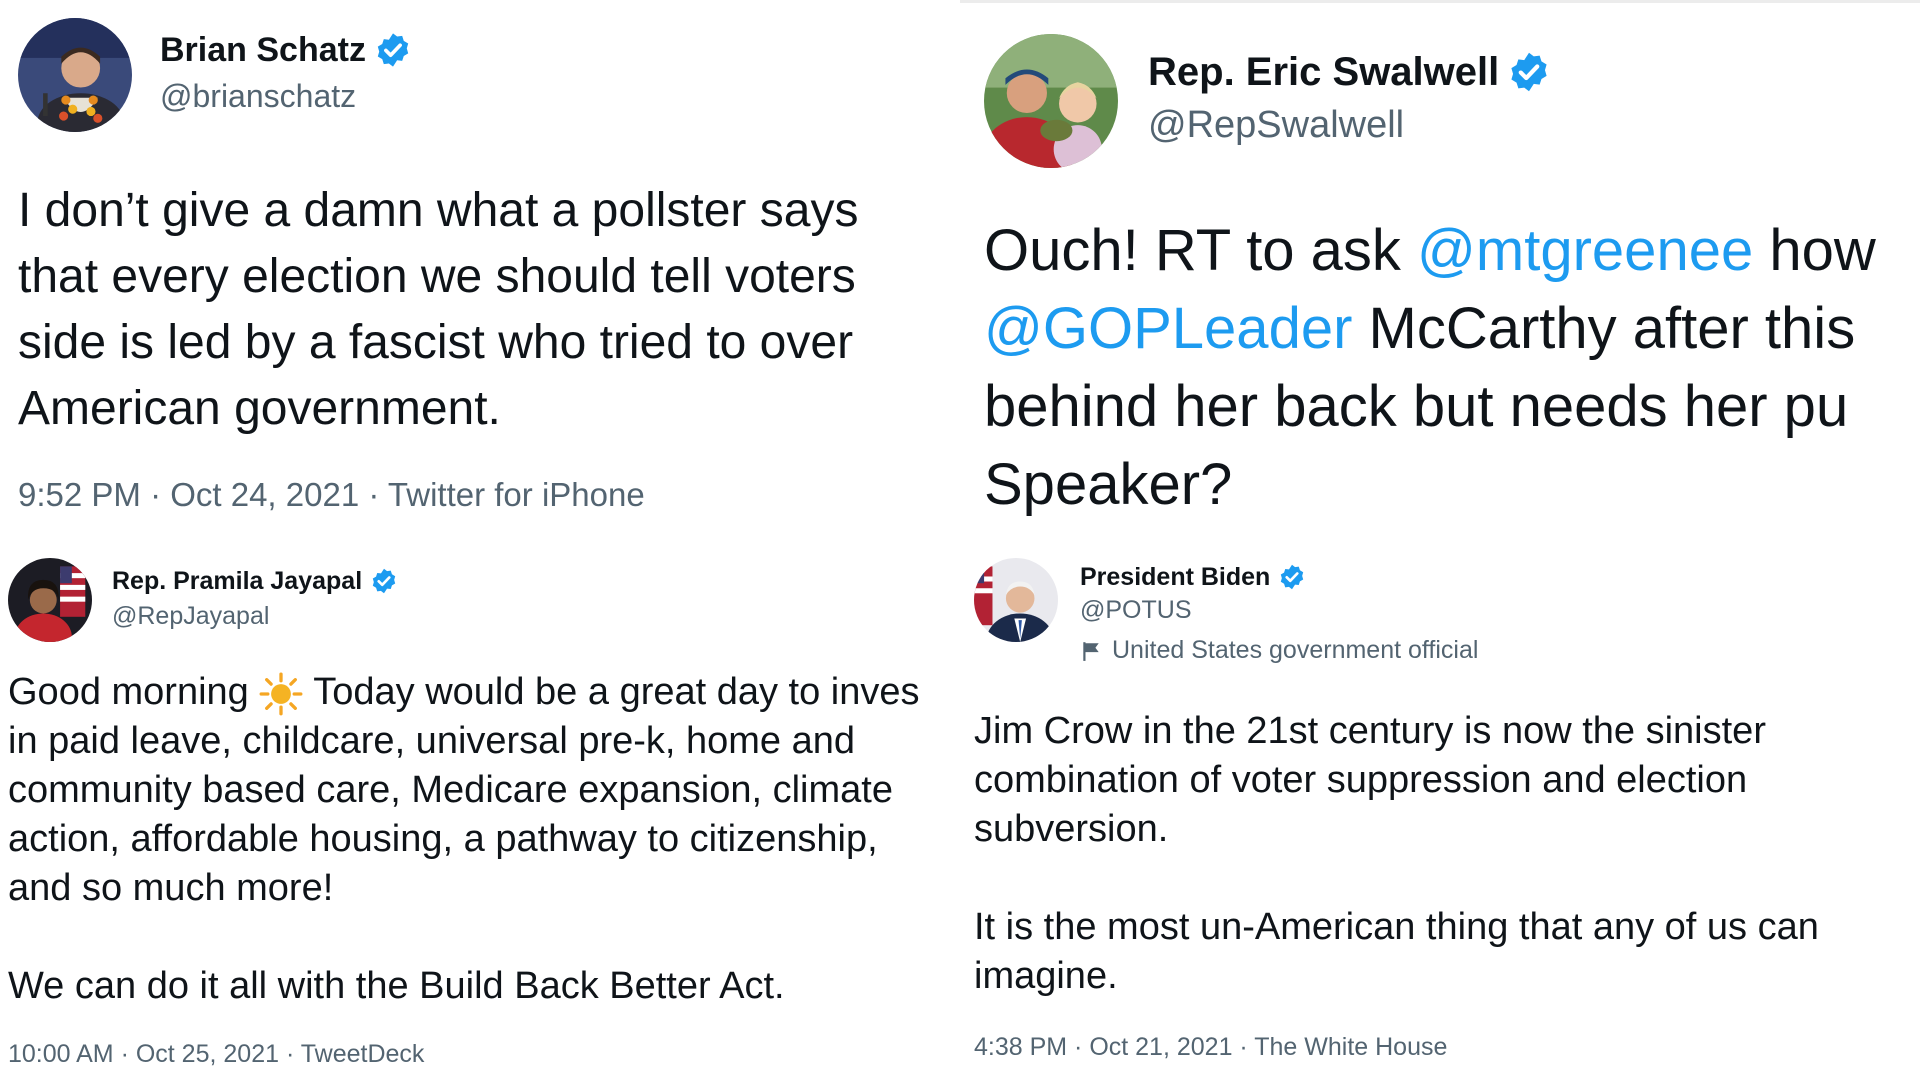 This screenshot has height=1080, width=1920. What do you see at coordinates (259, 408) in the screenshot?
I see `tweet-line: American government.` at bounding box center [259, 408].